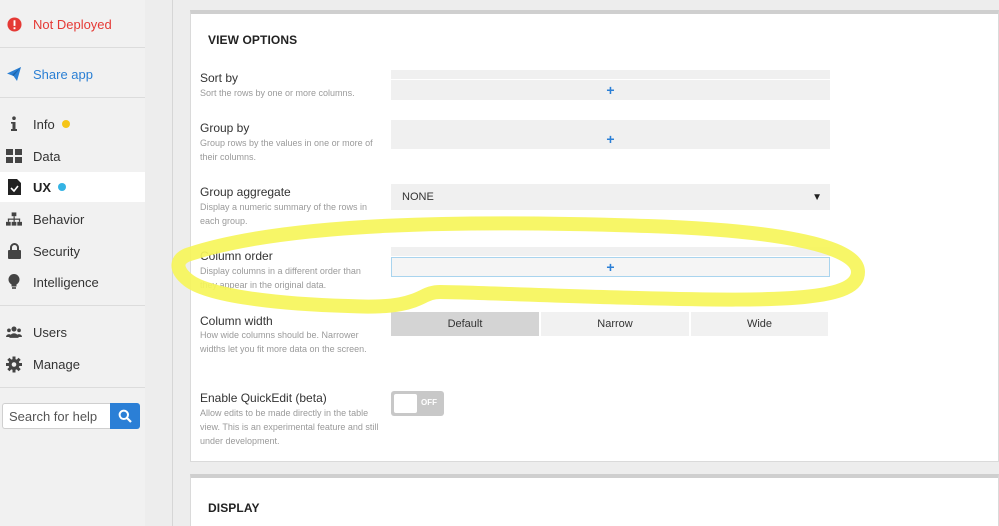  Describe the element at coordinates (253, 40) in the screenshot. I see `view-options-title: VIEW OPTIONS` at that location.